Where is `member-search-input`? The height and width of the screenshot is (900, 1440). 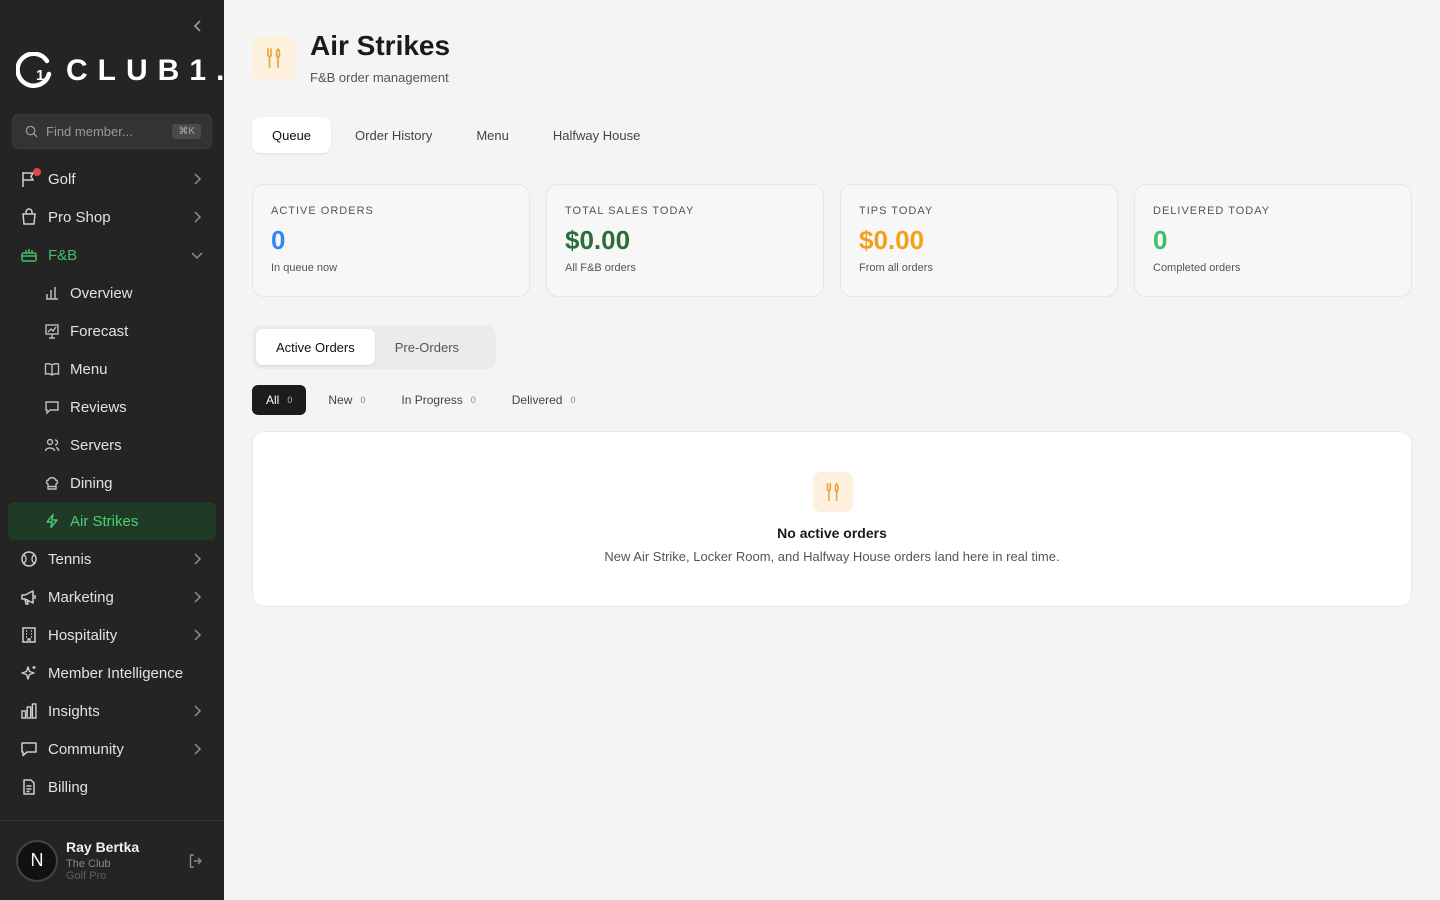 member-search-input is located at coordinates (106, 131).